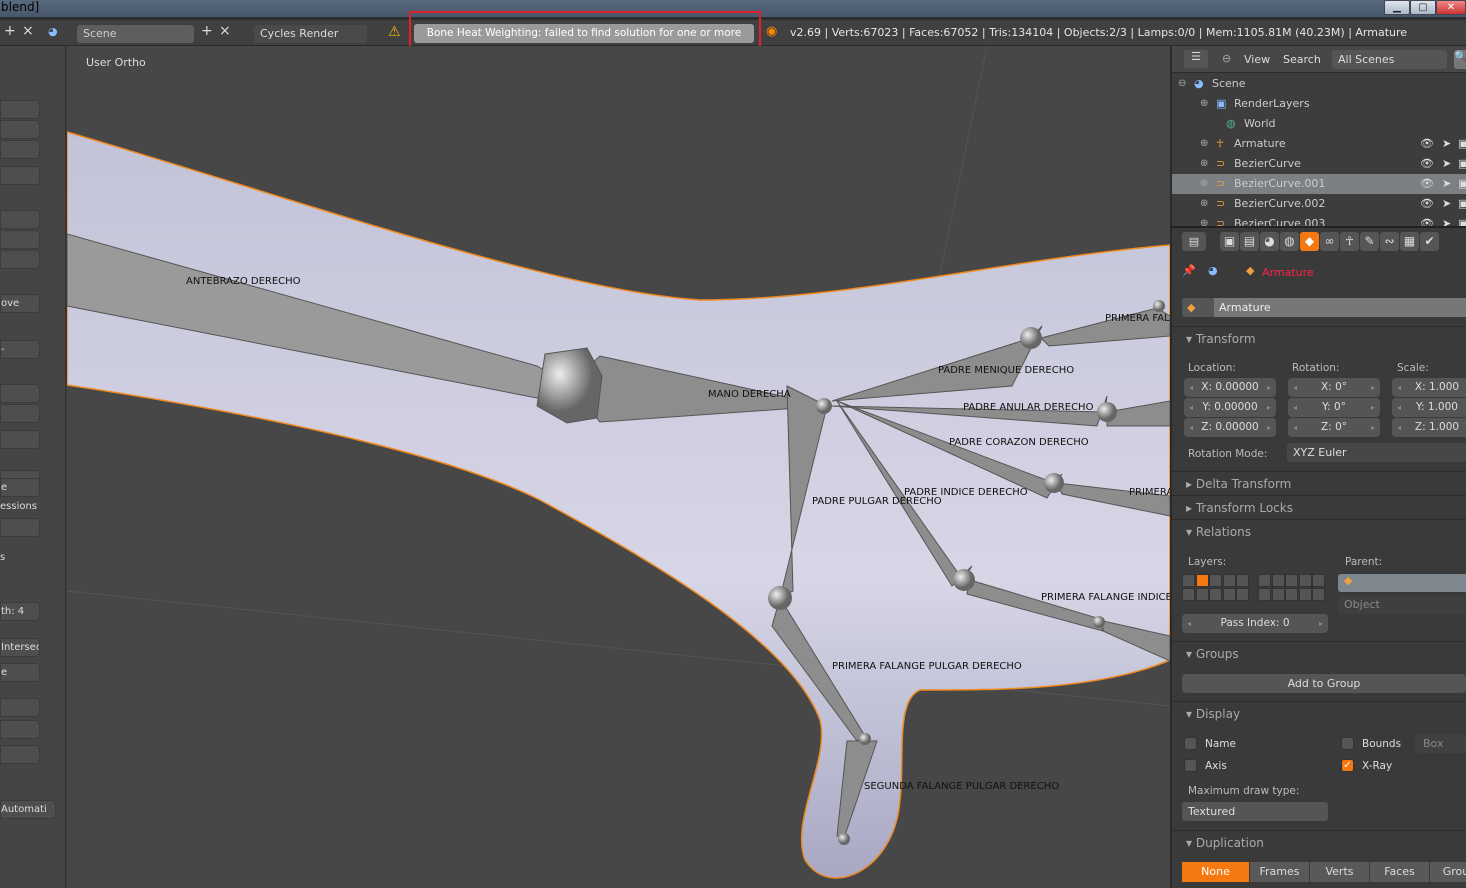  Describe the element at coordinates (1319, 653) in the screenshot. I see `panel-groups: ▾ Groups` at that location.